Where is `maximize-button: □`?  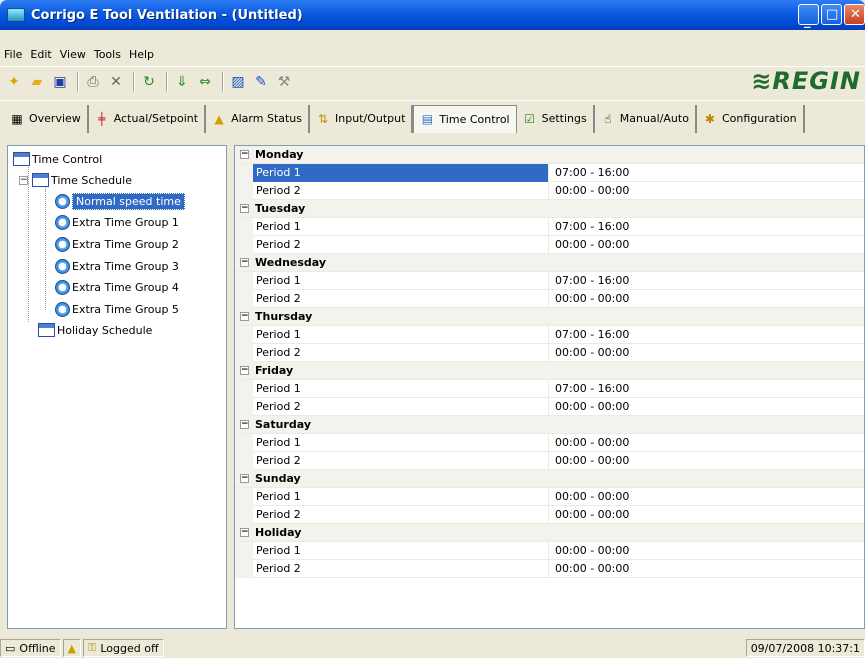
maximize-button: □ is located at coordinates (831, 14).